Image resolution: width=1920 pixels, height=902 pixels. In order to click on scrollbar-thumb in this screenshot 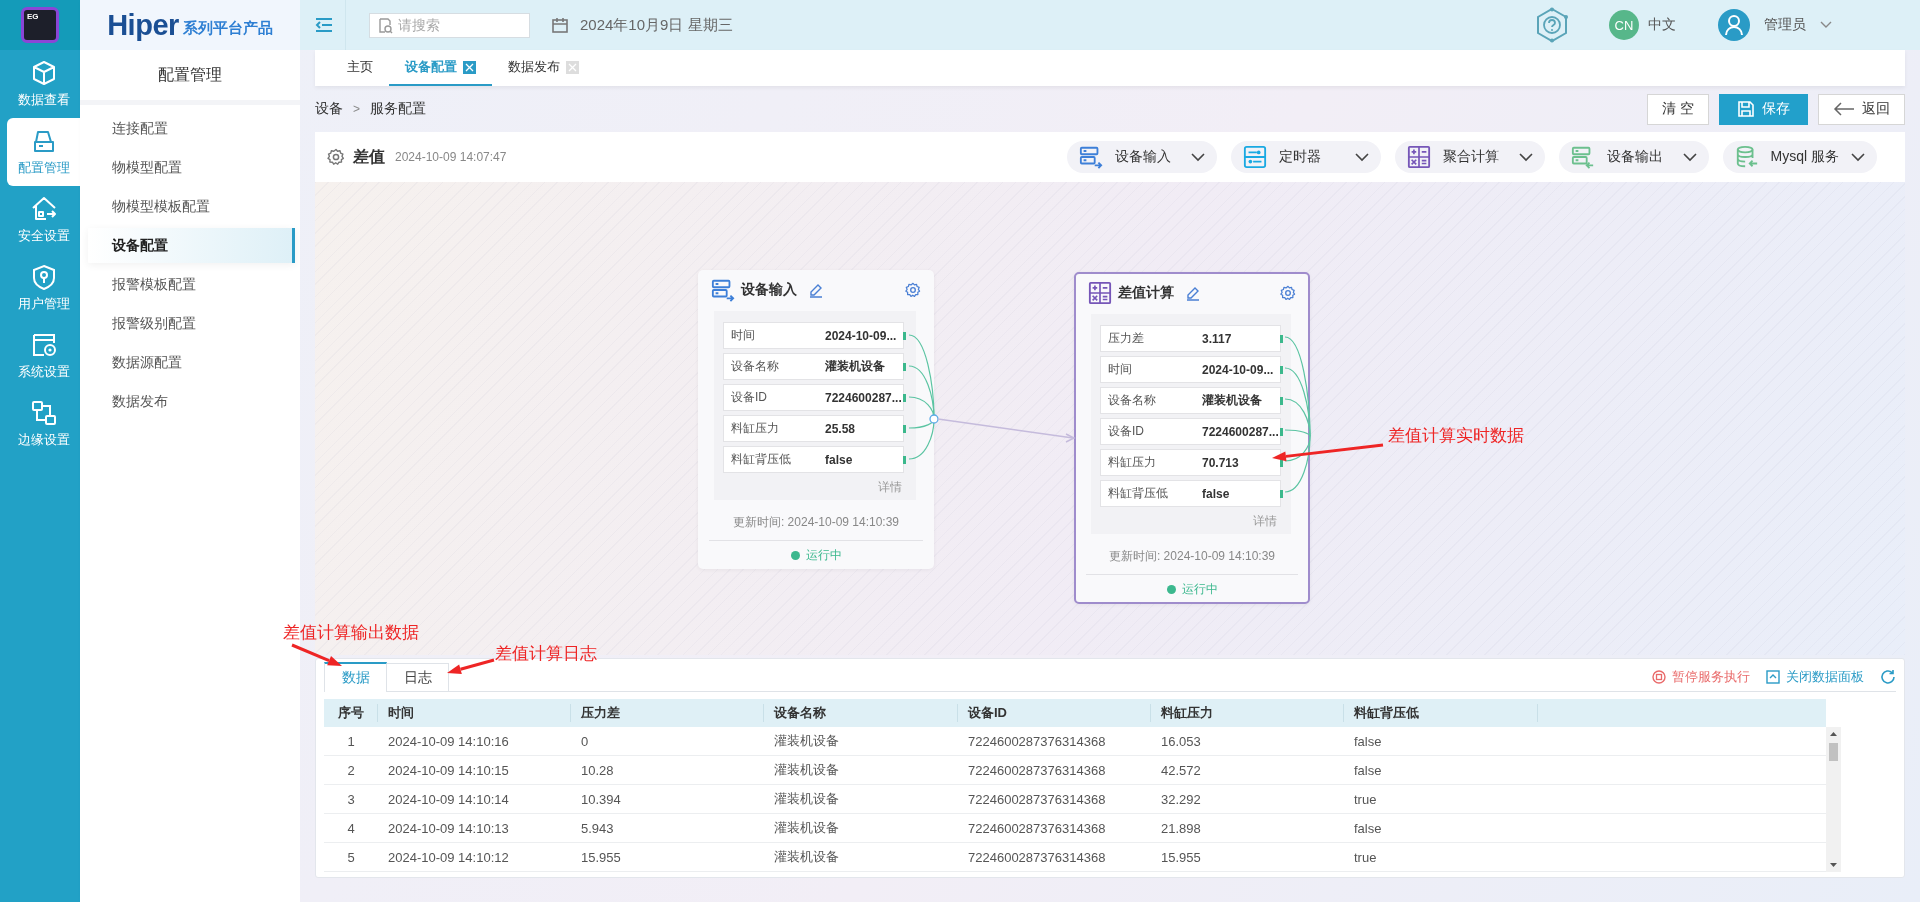, I will do `click(1833, 752)`.